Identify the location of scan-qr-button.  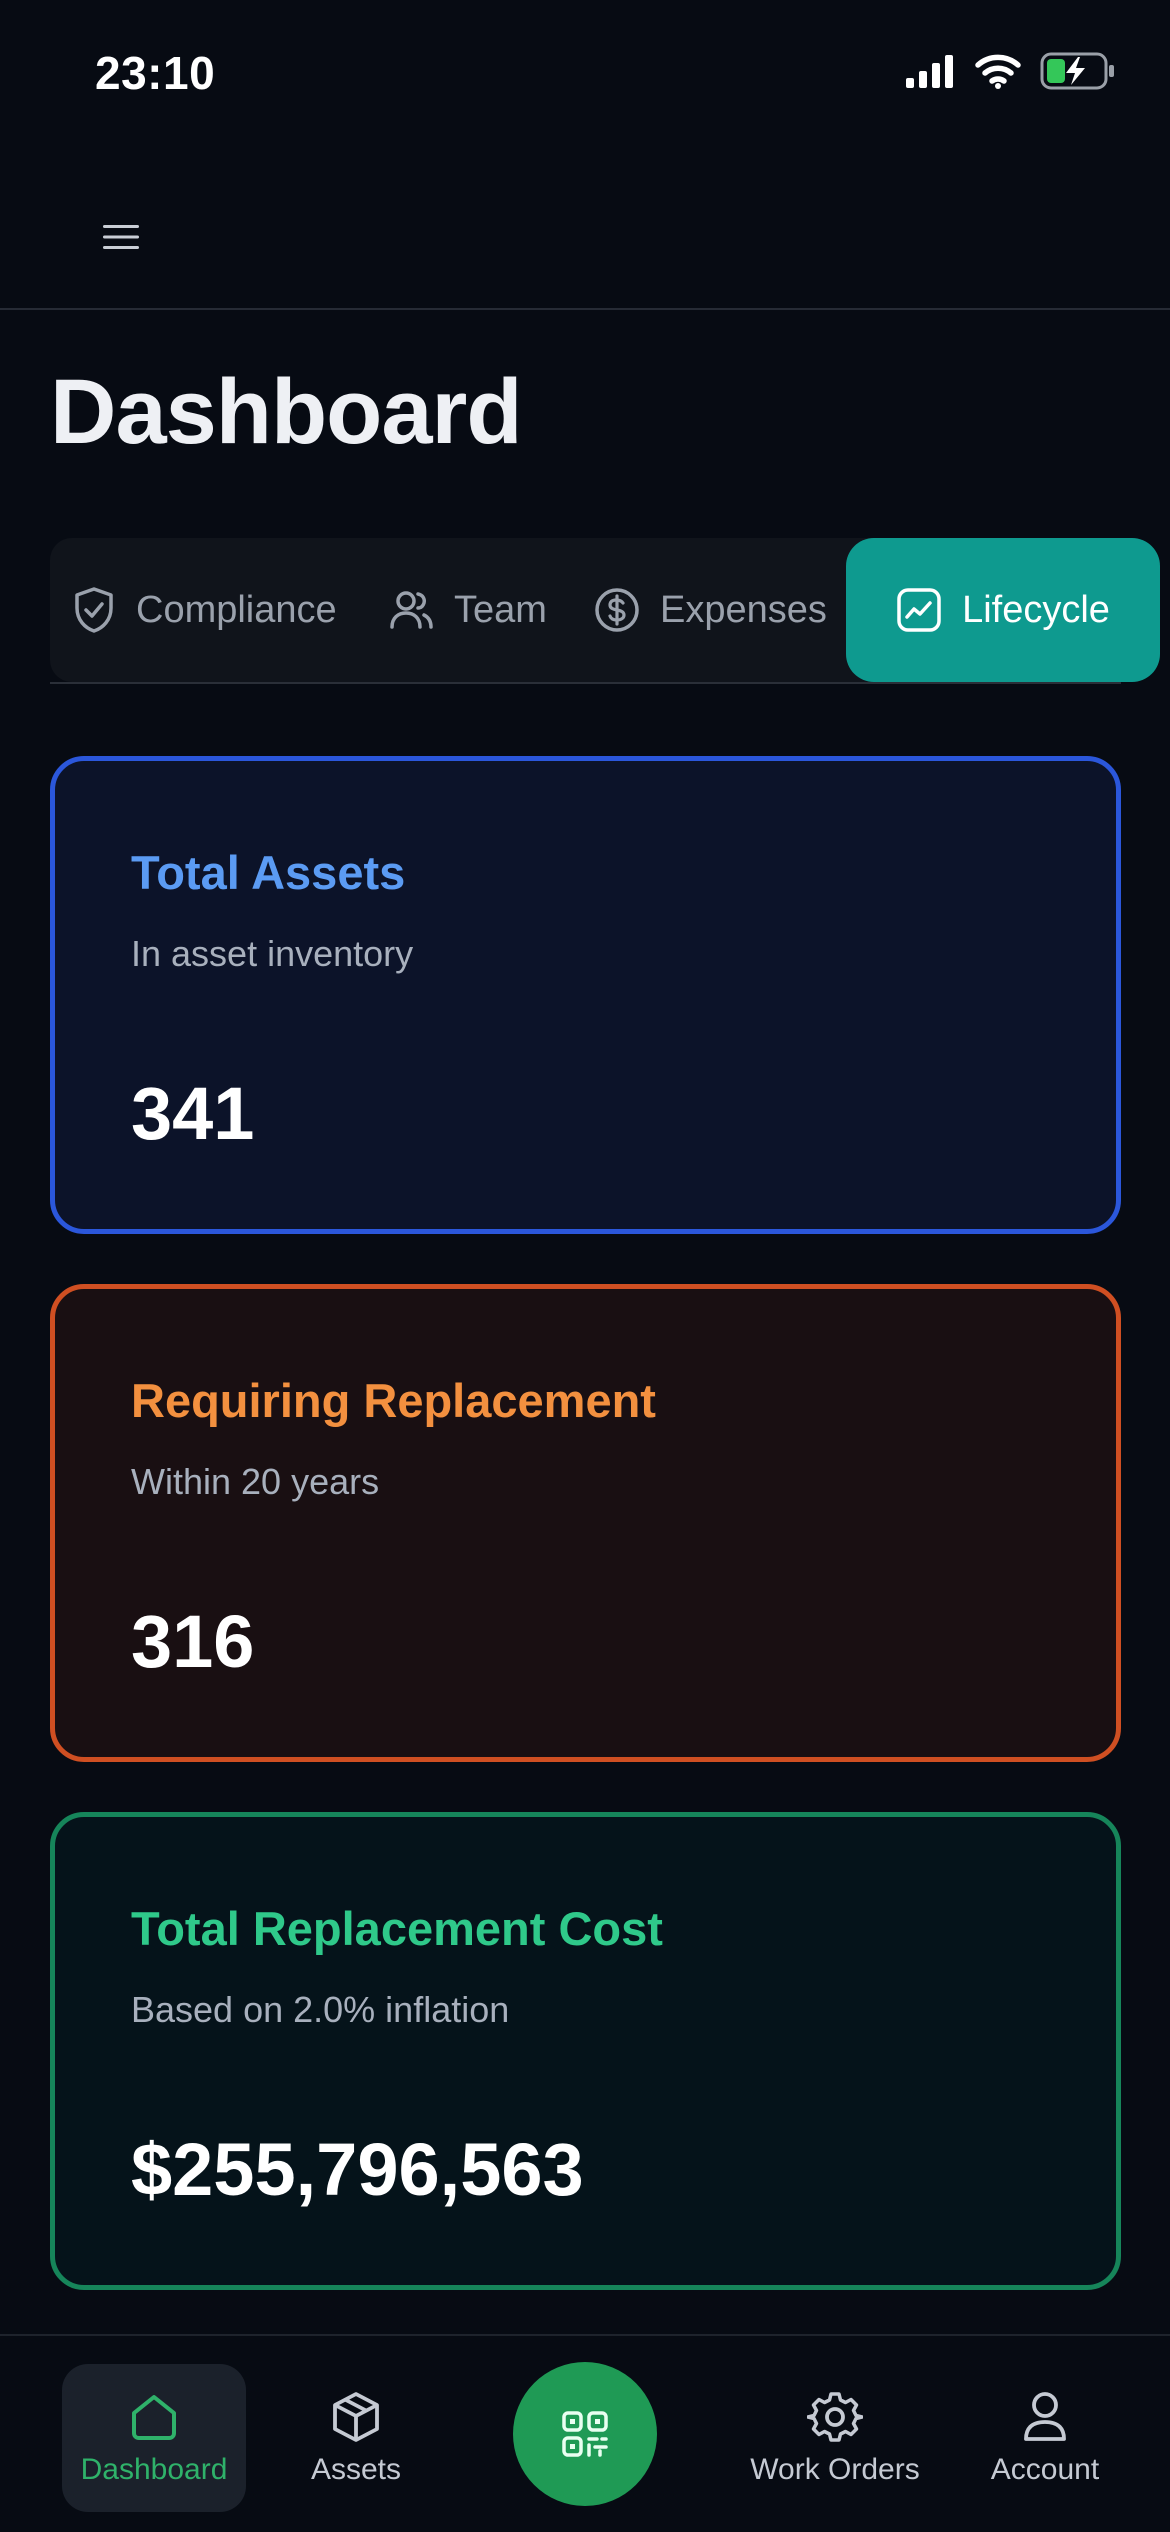
(585, 2434).